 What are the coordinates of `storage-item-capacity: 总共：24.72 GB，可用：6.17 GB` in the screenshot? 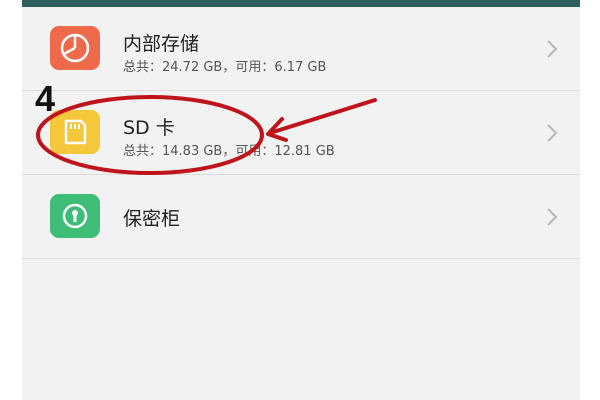 It's located at (225, 67).